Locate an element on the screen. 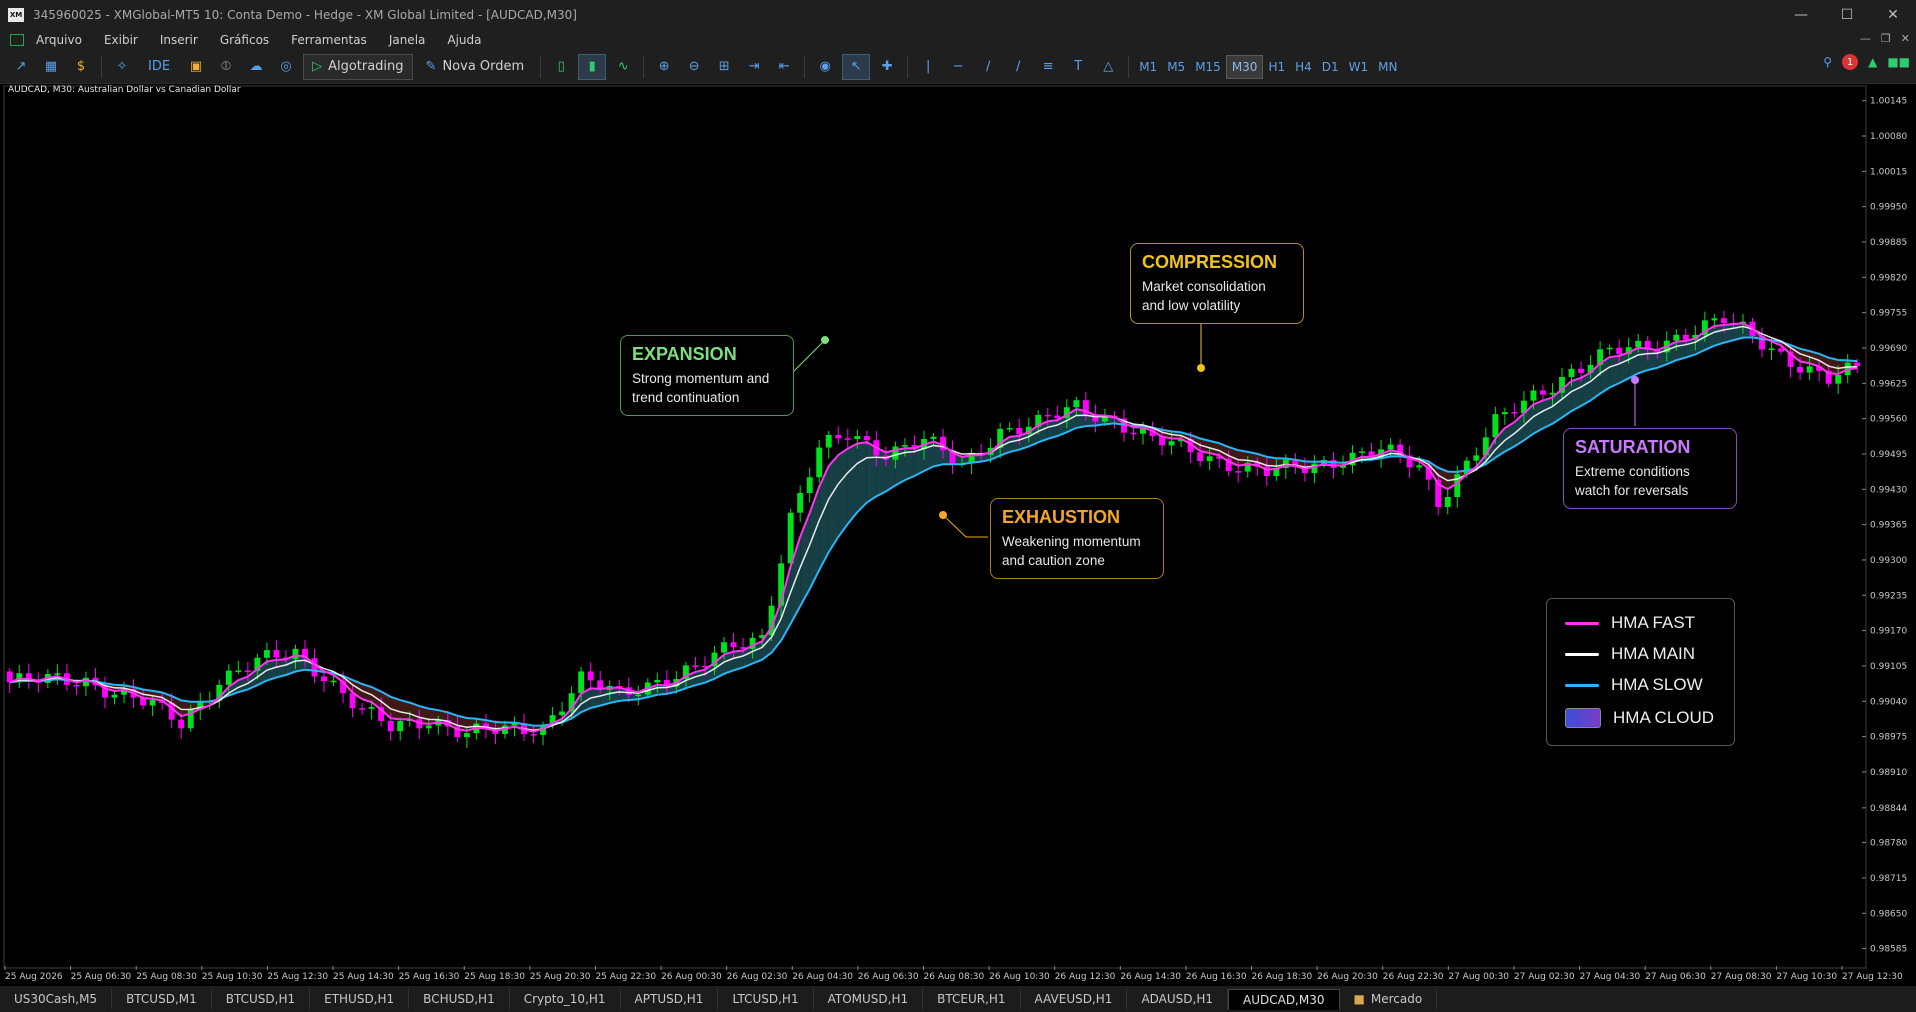 This screenshot has width=1916, height=1012. menu-item-ferramentas: Ferramentas is located at coordinates (329, 40).